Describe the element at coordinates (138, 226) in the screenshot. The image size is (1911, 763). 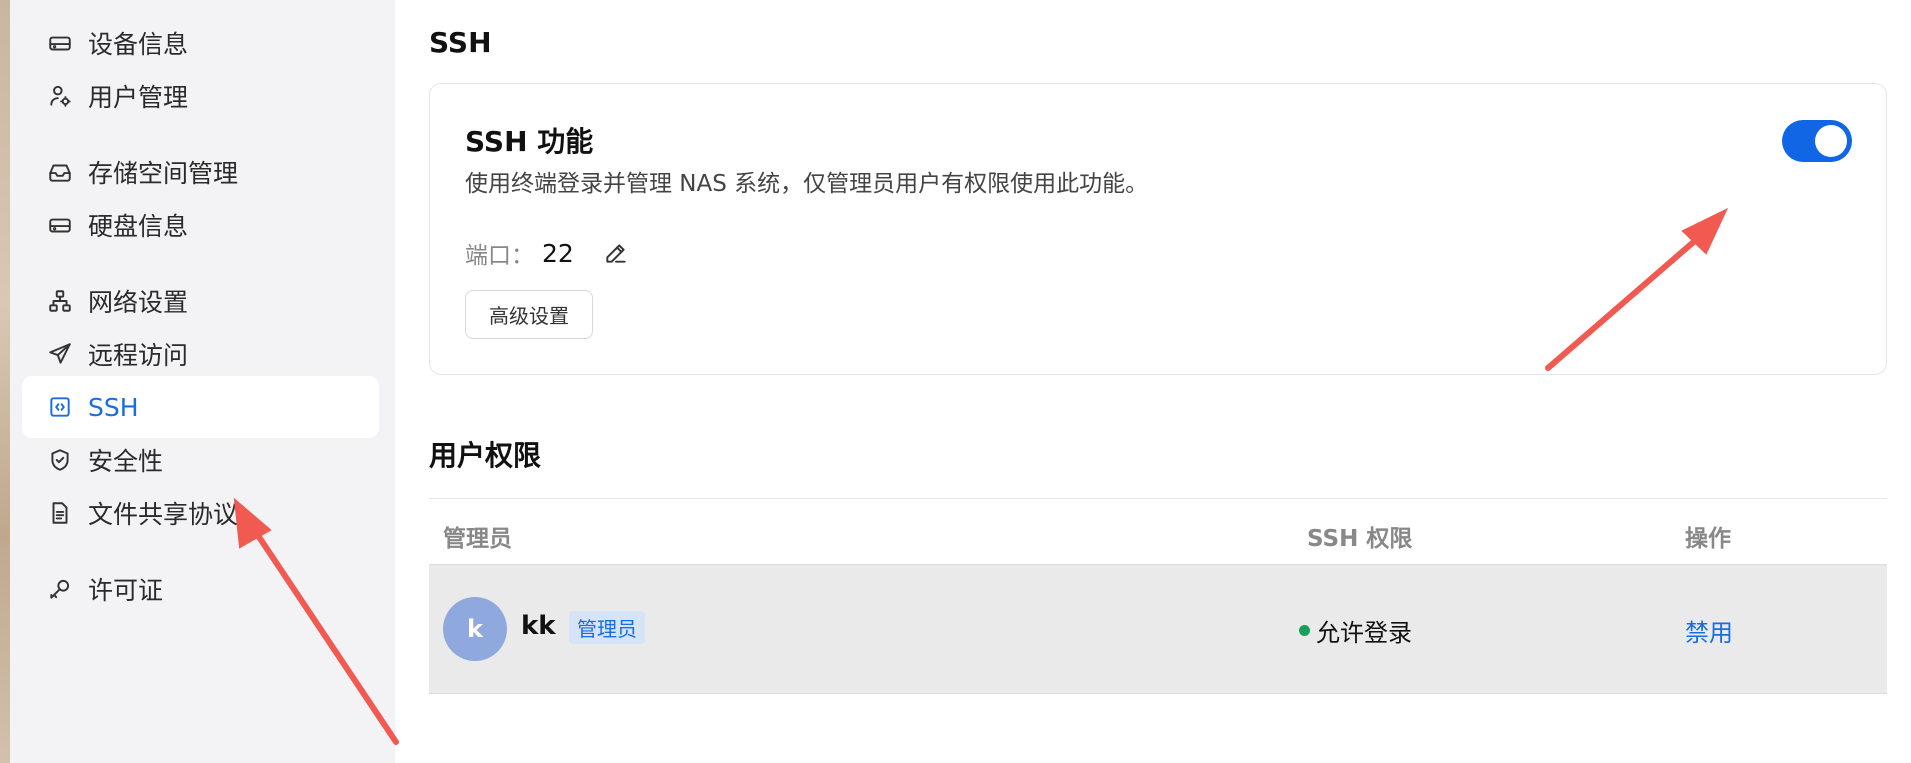
I see `sidebar-item-label: 硬盘信息` at that location.